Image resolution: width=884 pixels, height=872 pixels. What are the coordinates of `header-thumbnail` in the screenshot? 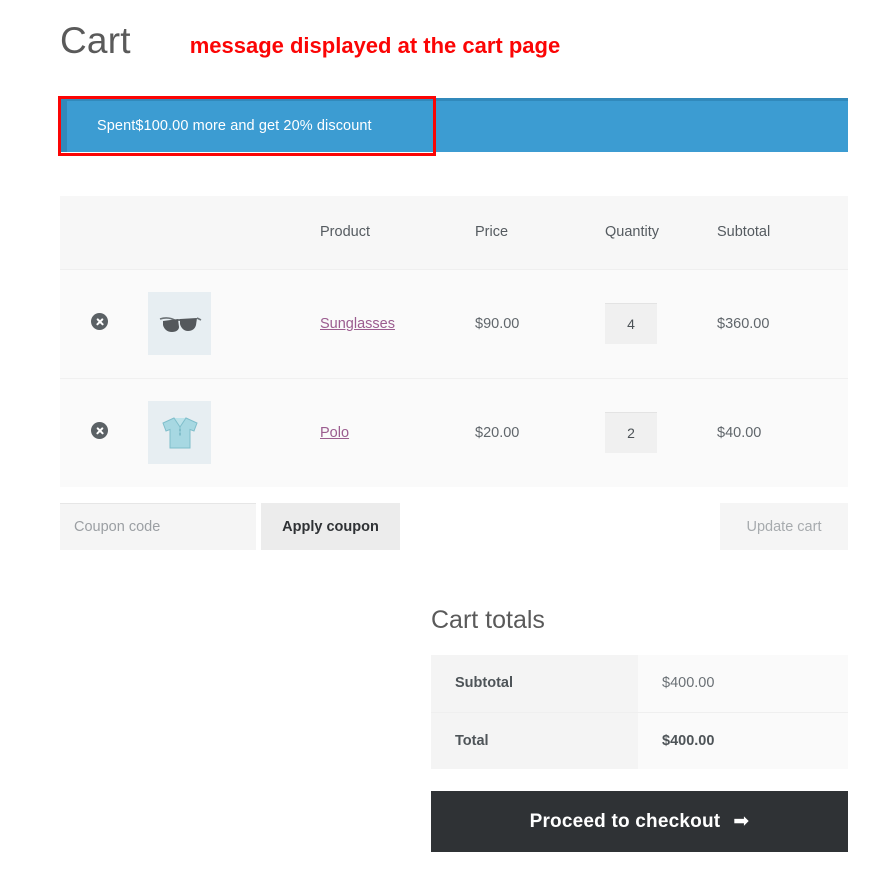 It's located at (234, 232).